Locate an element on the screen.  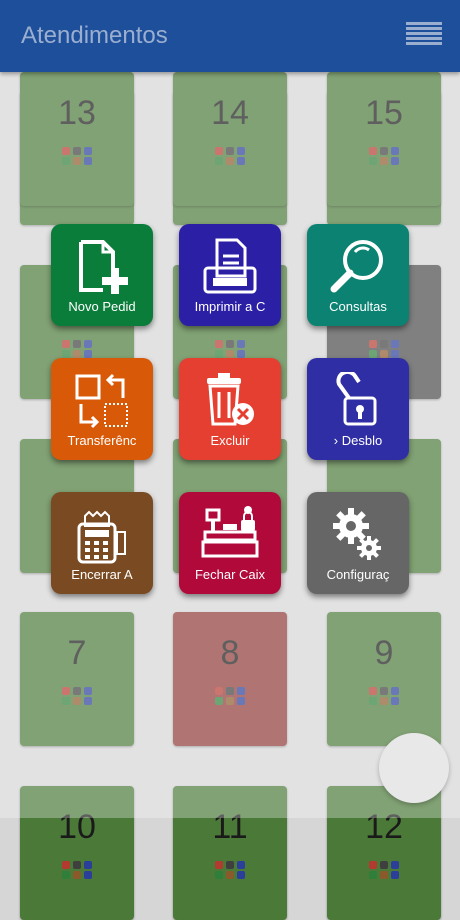
menu-icon is located at coordinates (424, 36).